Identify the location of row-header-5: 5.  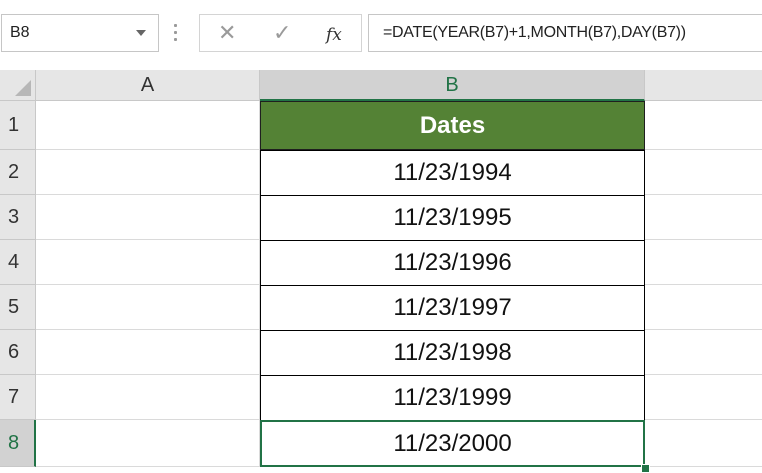
(18, 307).